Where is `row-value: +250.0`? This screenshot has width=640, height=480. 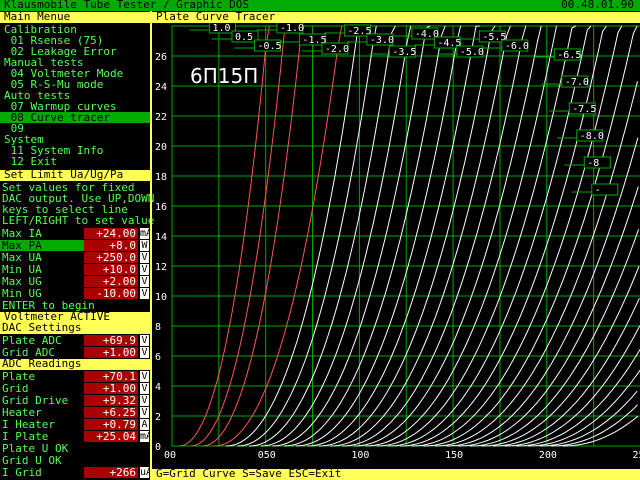 row-value: +250.0 is located at coordinates (111, 258).